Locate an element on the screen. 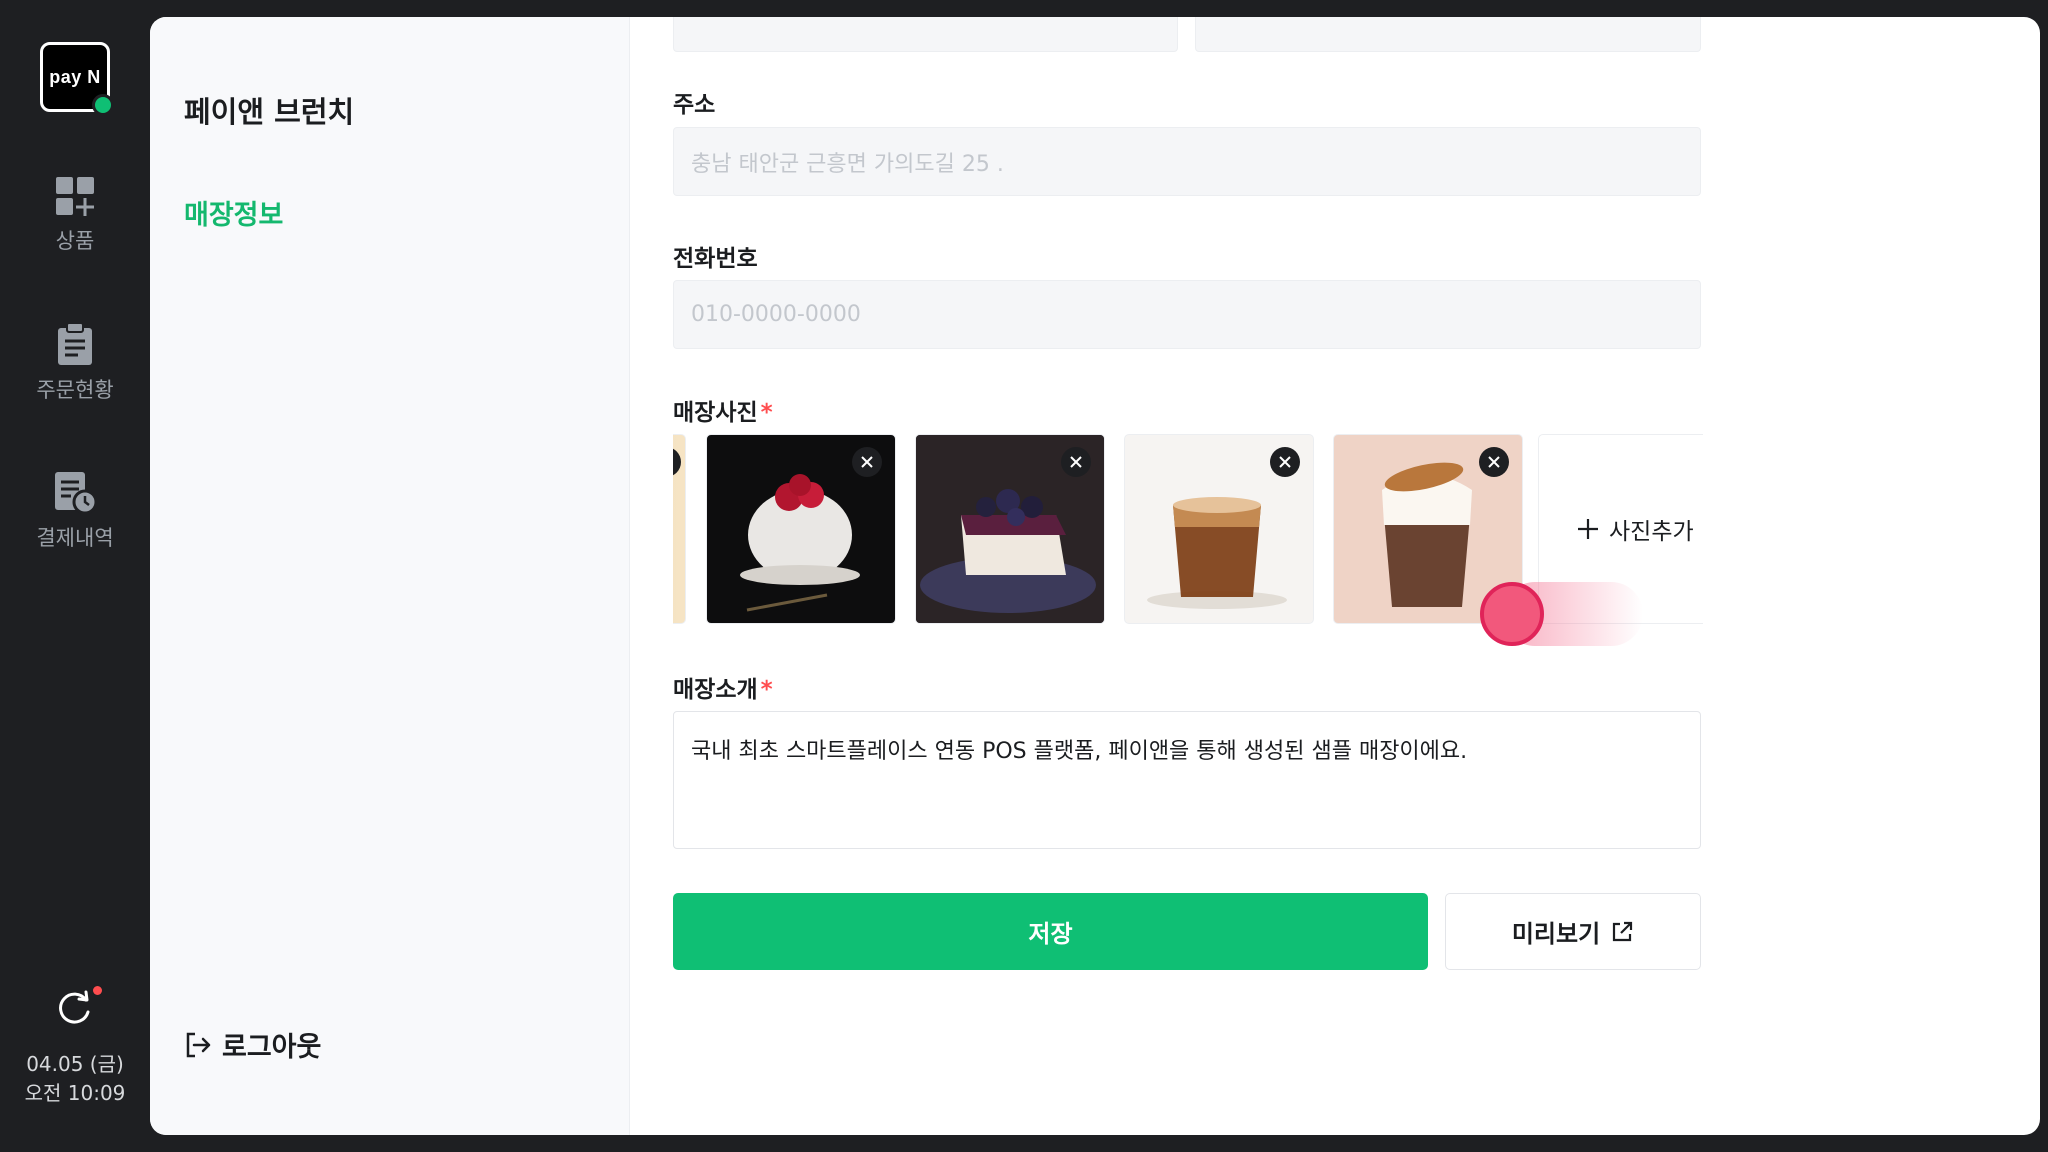  rail-item-payments: 결제내역 is located at coordinates (75, 511).